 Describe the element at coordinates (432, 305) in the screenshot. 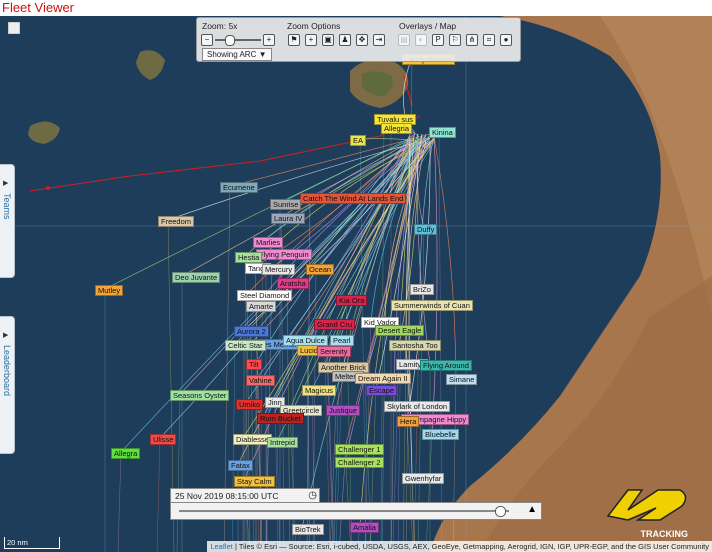

I see `boat-label: Summerwinds of Cuan` at that location.